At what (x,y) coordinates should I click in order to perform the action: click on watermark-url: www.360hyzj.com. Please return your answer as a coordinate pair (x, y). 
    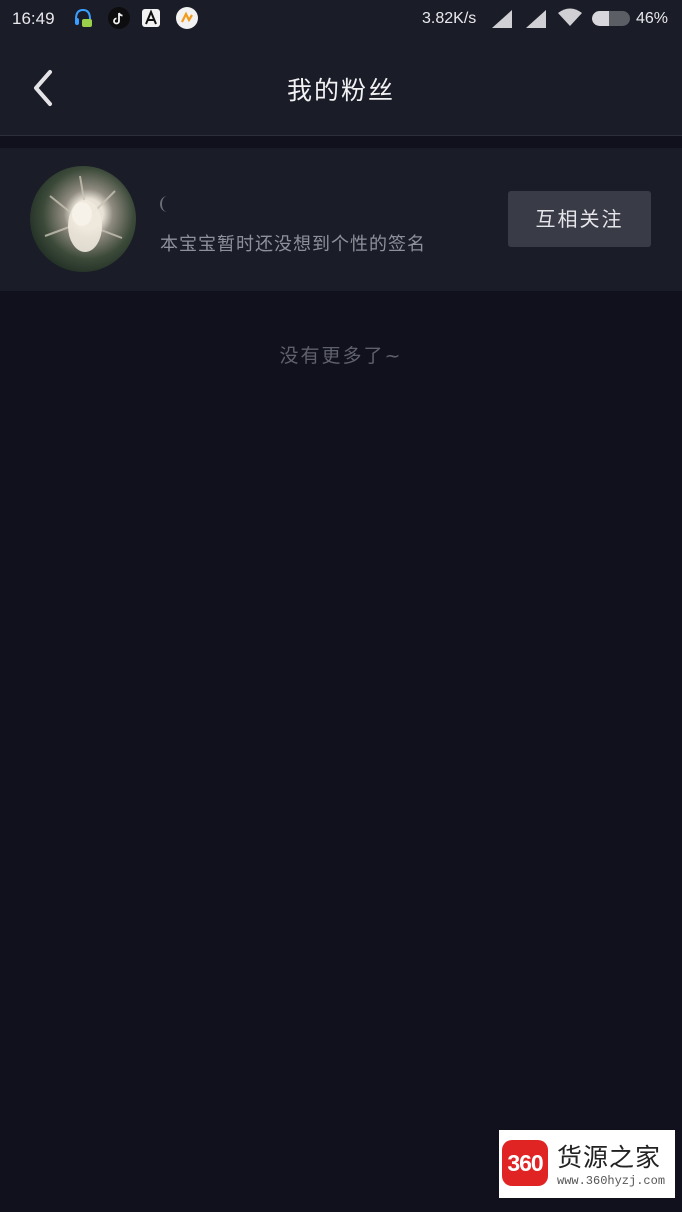
    Looking at the image, I should click on (611, 1181).